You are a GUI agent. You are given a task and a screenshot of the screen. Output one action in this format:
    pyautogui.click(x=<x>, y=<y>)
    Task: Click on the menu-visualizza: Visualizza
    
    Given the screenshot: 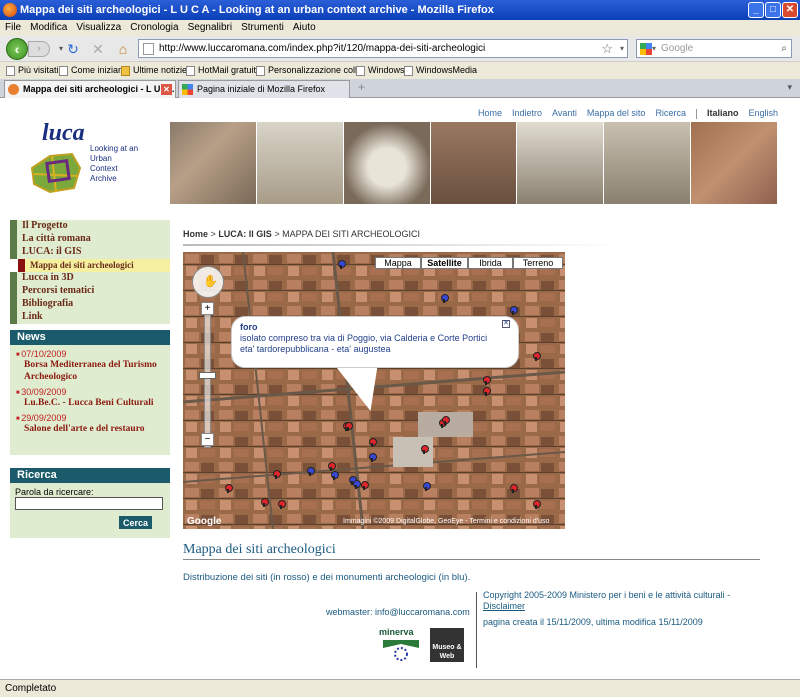 What is the action you would take?
    pyautogui.click(x=98, y=27)
    